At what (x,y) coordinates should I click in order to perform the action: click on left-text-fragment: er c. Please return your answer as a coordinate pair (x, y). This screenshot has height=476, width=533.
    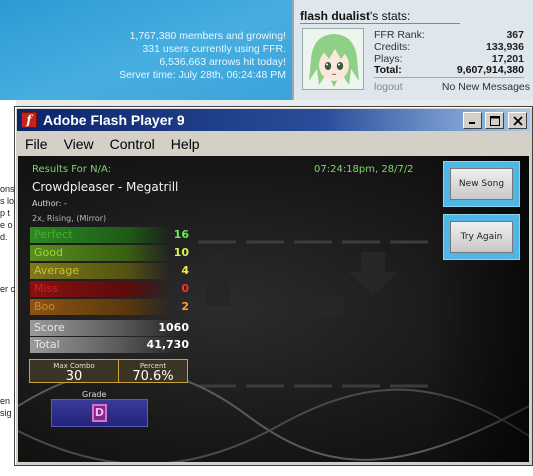
    Looking at the image, I should click on (8, 289).